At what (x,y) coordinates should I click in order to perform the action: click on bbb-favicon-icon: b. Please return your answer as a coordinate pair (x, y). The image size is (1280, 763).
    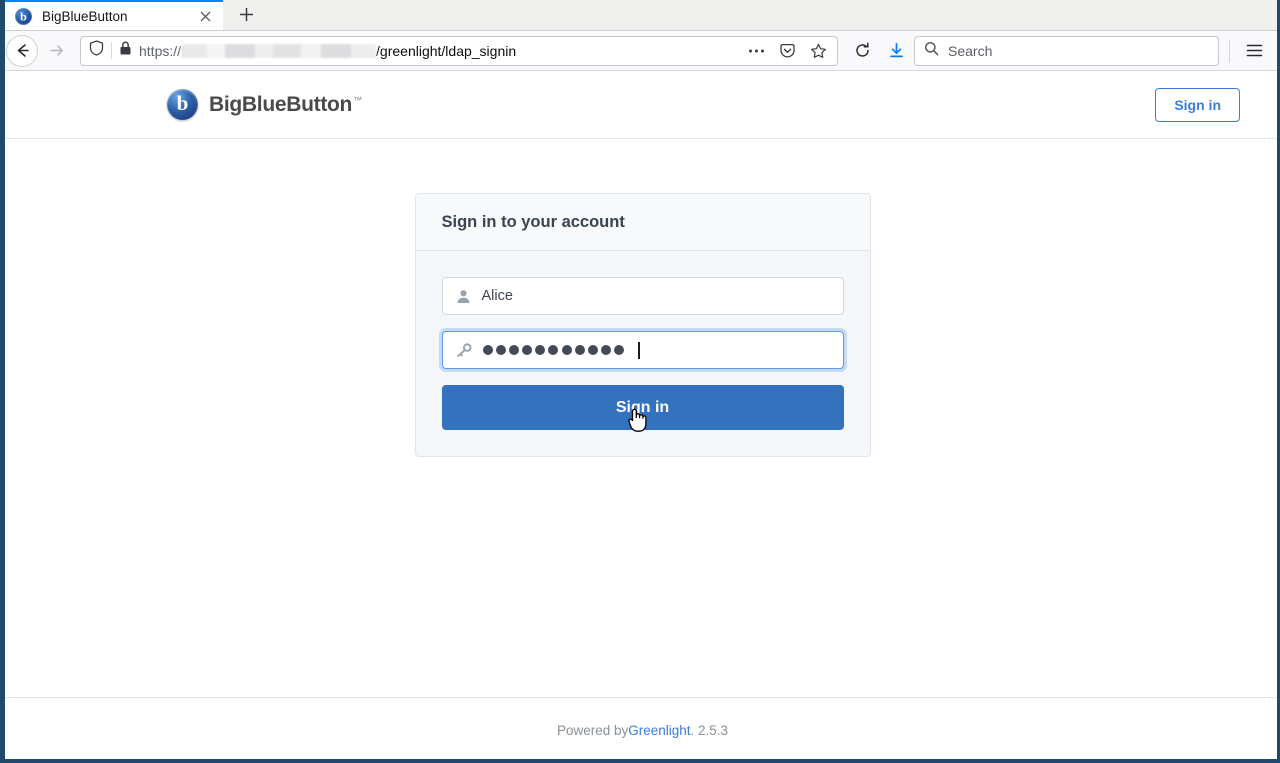
    Looking at the image, I should click on (23, 16).